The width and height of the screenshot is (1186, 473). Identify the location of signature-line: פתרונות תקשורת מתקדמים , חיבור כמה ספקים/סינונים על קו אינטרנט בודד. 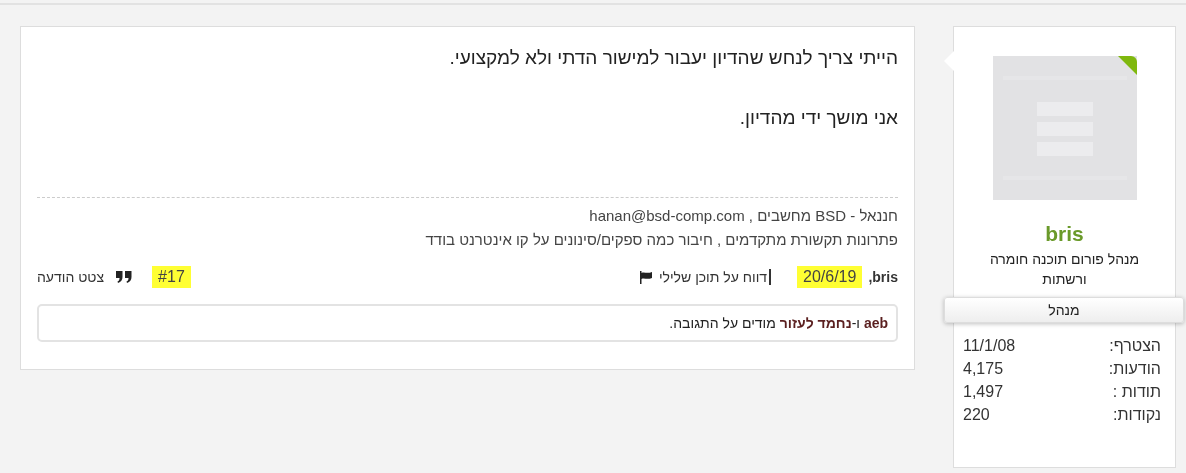
(661, 240).